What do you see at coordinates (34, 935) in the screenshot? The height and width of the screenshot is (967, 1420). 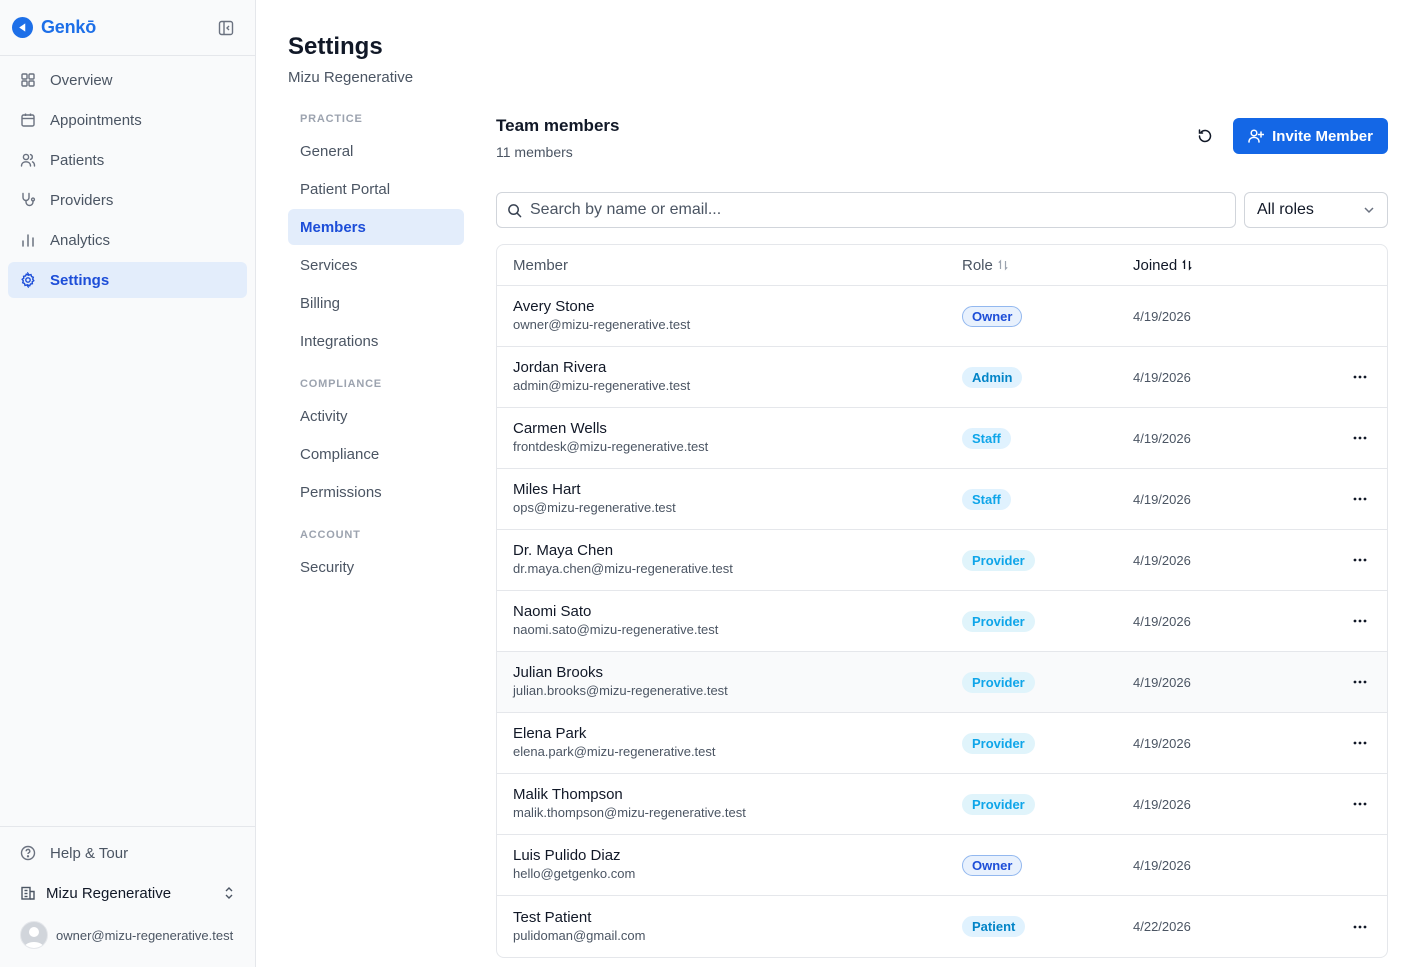 I see `avatar` at bounding box center [34, 935].